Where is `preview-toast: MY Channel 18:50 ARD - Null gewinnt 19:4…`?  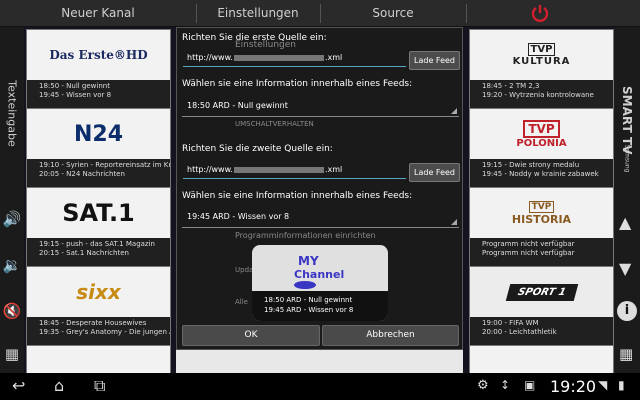
preview-toast: MY Channel 18:50 ARD - Null gewinnt 19:4… is located at coordinates (320, 283).